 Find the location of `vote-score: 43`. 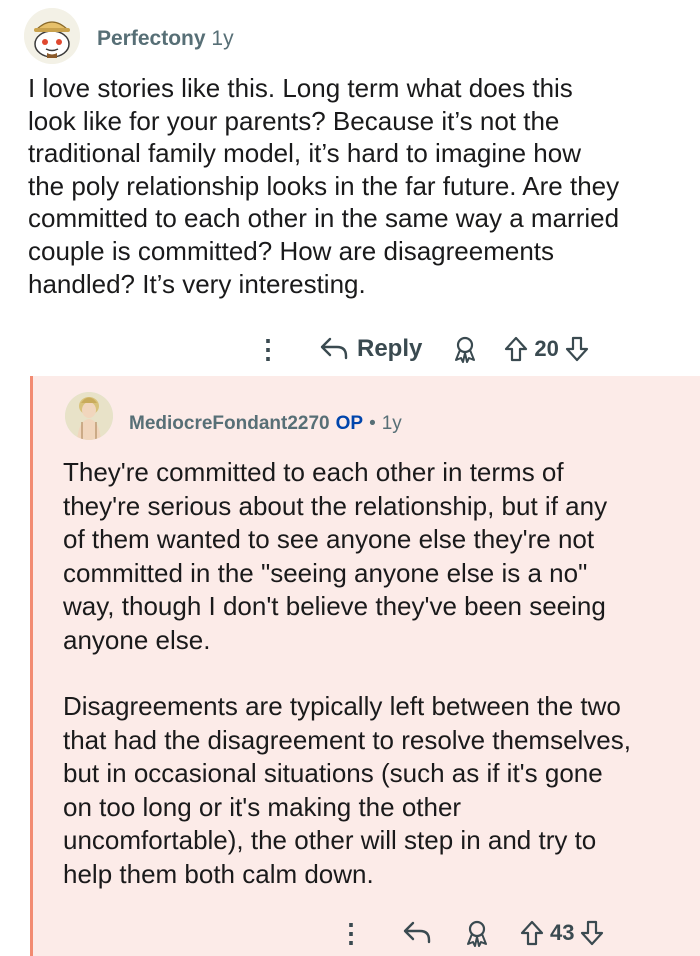

vote-score: 43 is located at coordinates (562, 932).